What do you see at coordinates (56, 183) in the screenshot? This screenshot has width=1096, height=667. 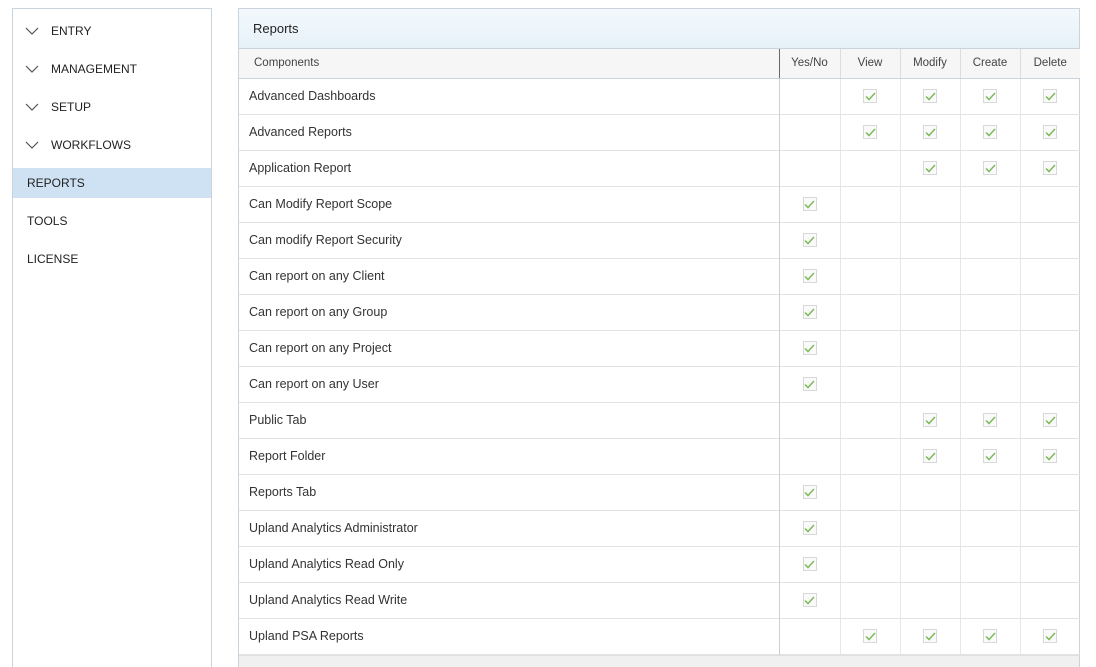 I see `sidebar-item-label: REPORTS` at bounding box center [56, 183].